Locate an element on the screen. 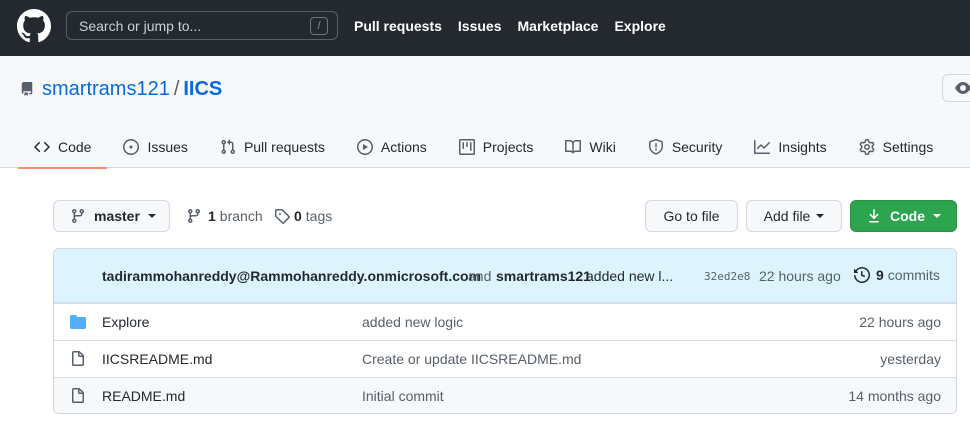  search-shortcut-key: / is located at coordinates (319, 26).